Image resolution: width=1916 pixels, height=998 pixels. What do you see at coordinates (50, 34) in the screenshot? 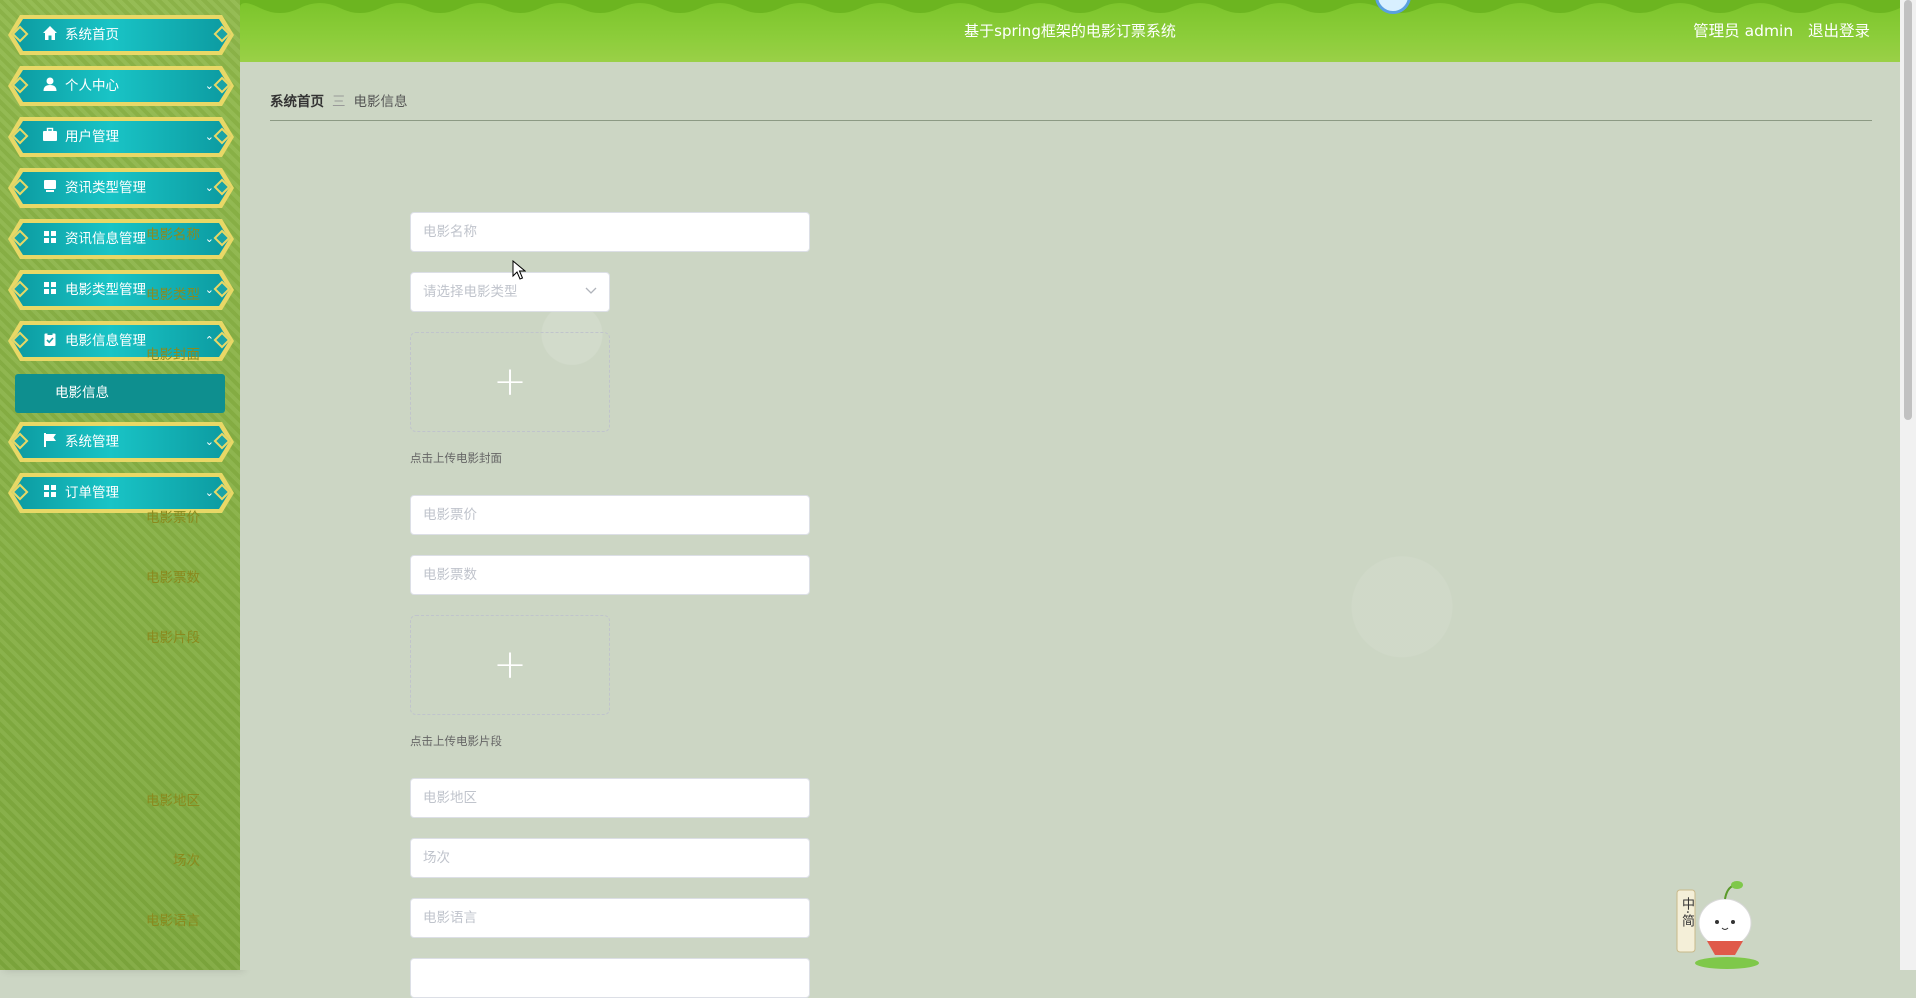
I see `home-icon` at bounding box center [50, 34].